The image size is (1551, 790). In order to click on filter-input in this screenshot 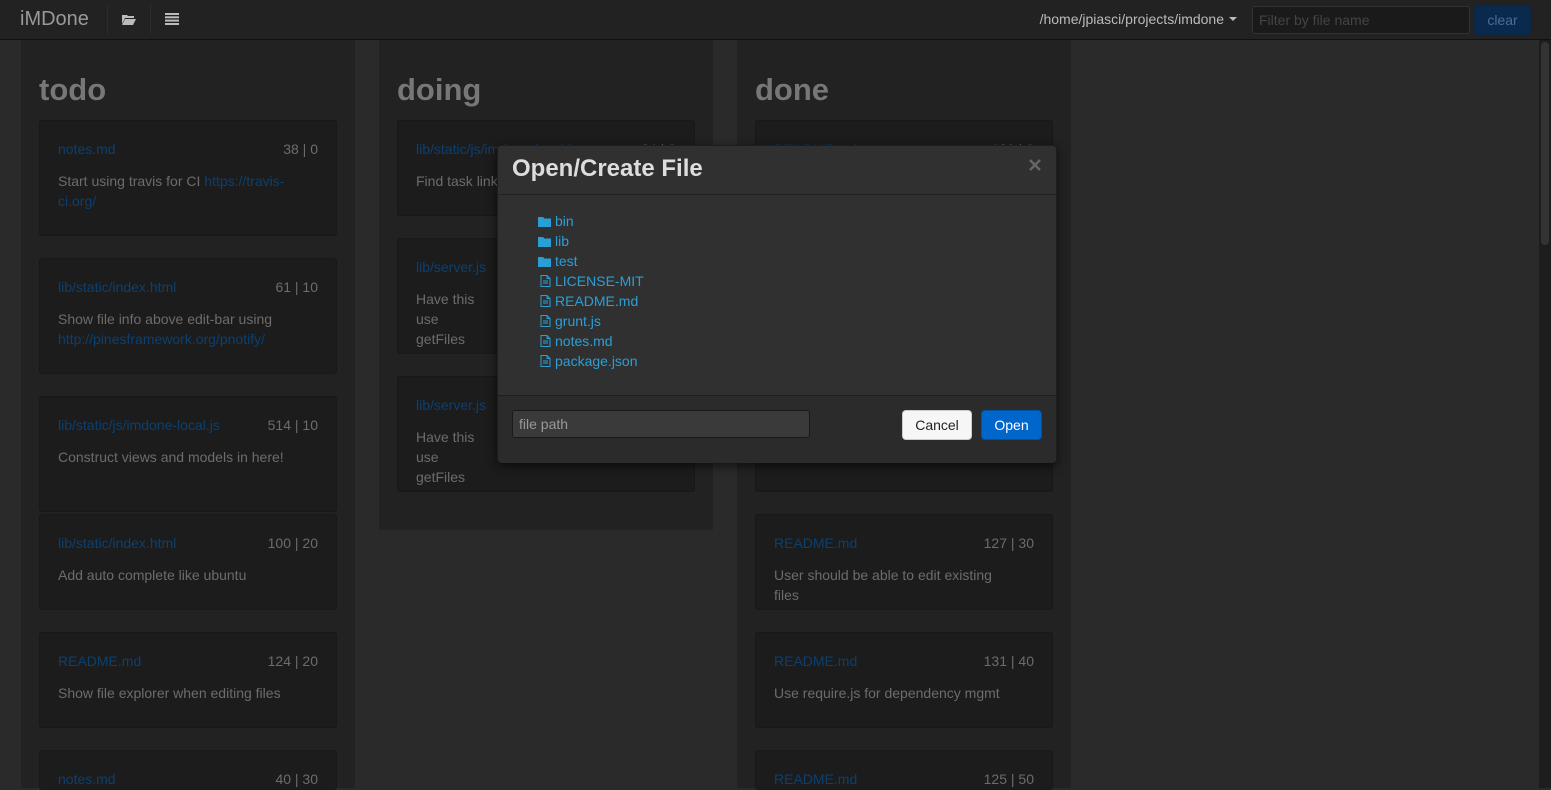, I will do `click(1361, 20)`.